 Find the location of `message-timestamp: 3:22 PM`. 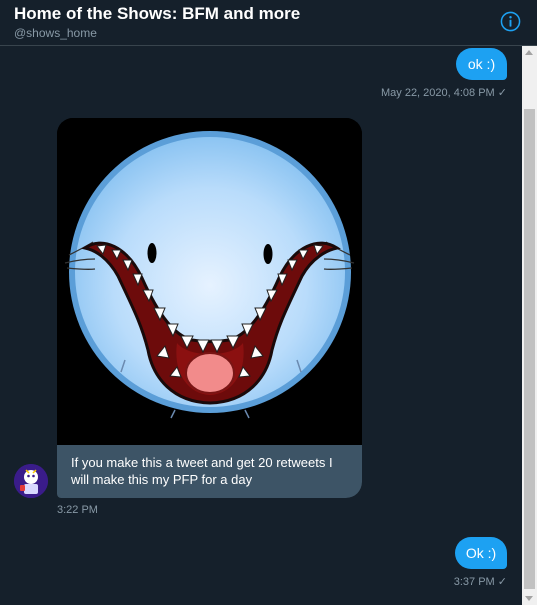

message-timestamp: 3:22 PM is located at coordinates (77, 510).